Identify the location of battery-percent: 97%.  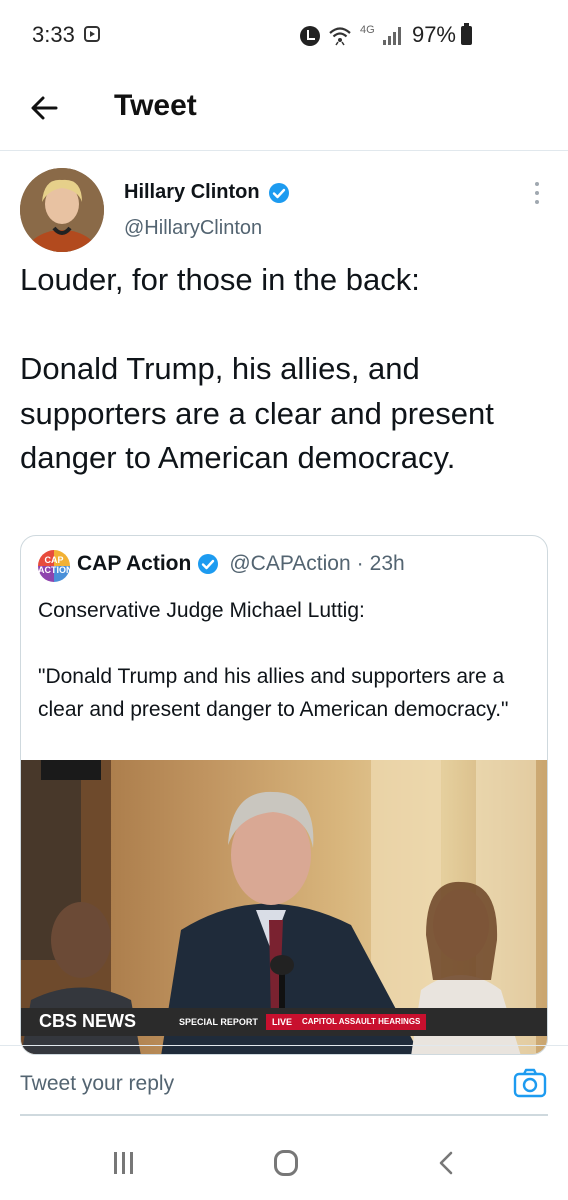
(433, 34).